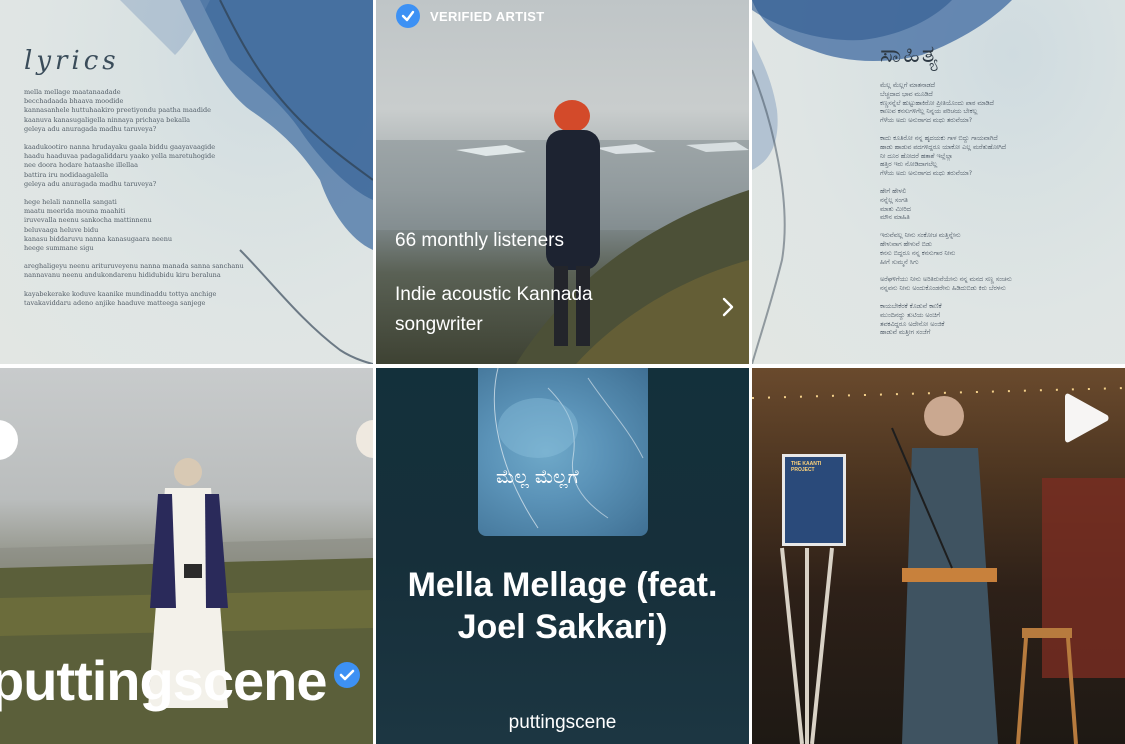 This screenshot has width=1125, height=744. I want to click on kannada-line: ಮುಂದಿನದ್ದು ತುಟಿಯ ಅಂಚಿಗೆ, so click(910, 315).